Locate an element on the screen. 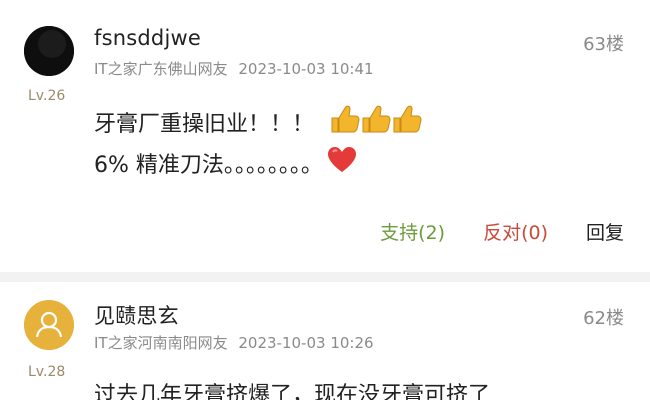  comment-content: 牙膏厂重操旧业！！！ 6% 精准刀法。。。。。。。。 is located at coordinates (258, 145).